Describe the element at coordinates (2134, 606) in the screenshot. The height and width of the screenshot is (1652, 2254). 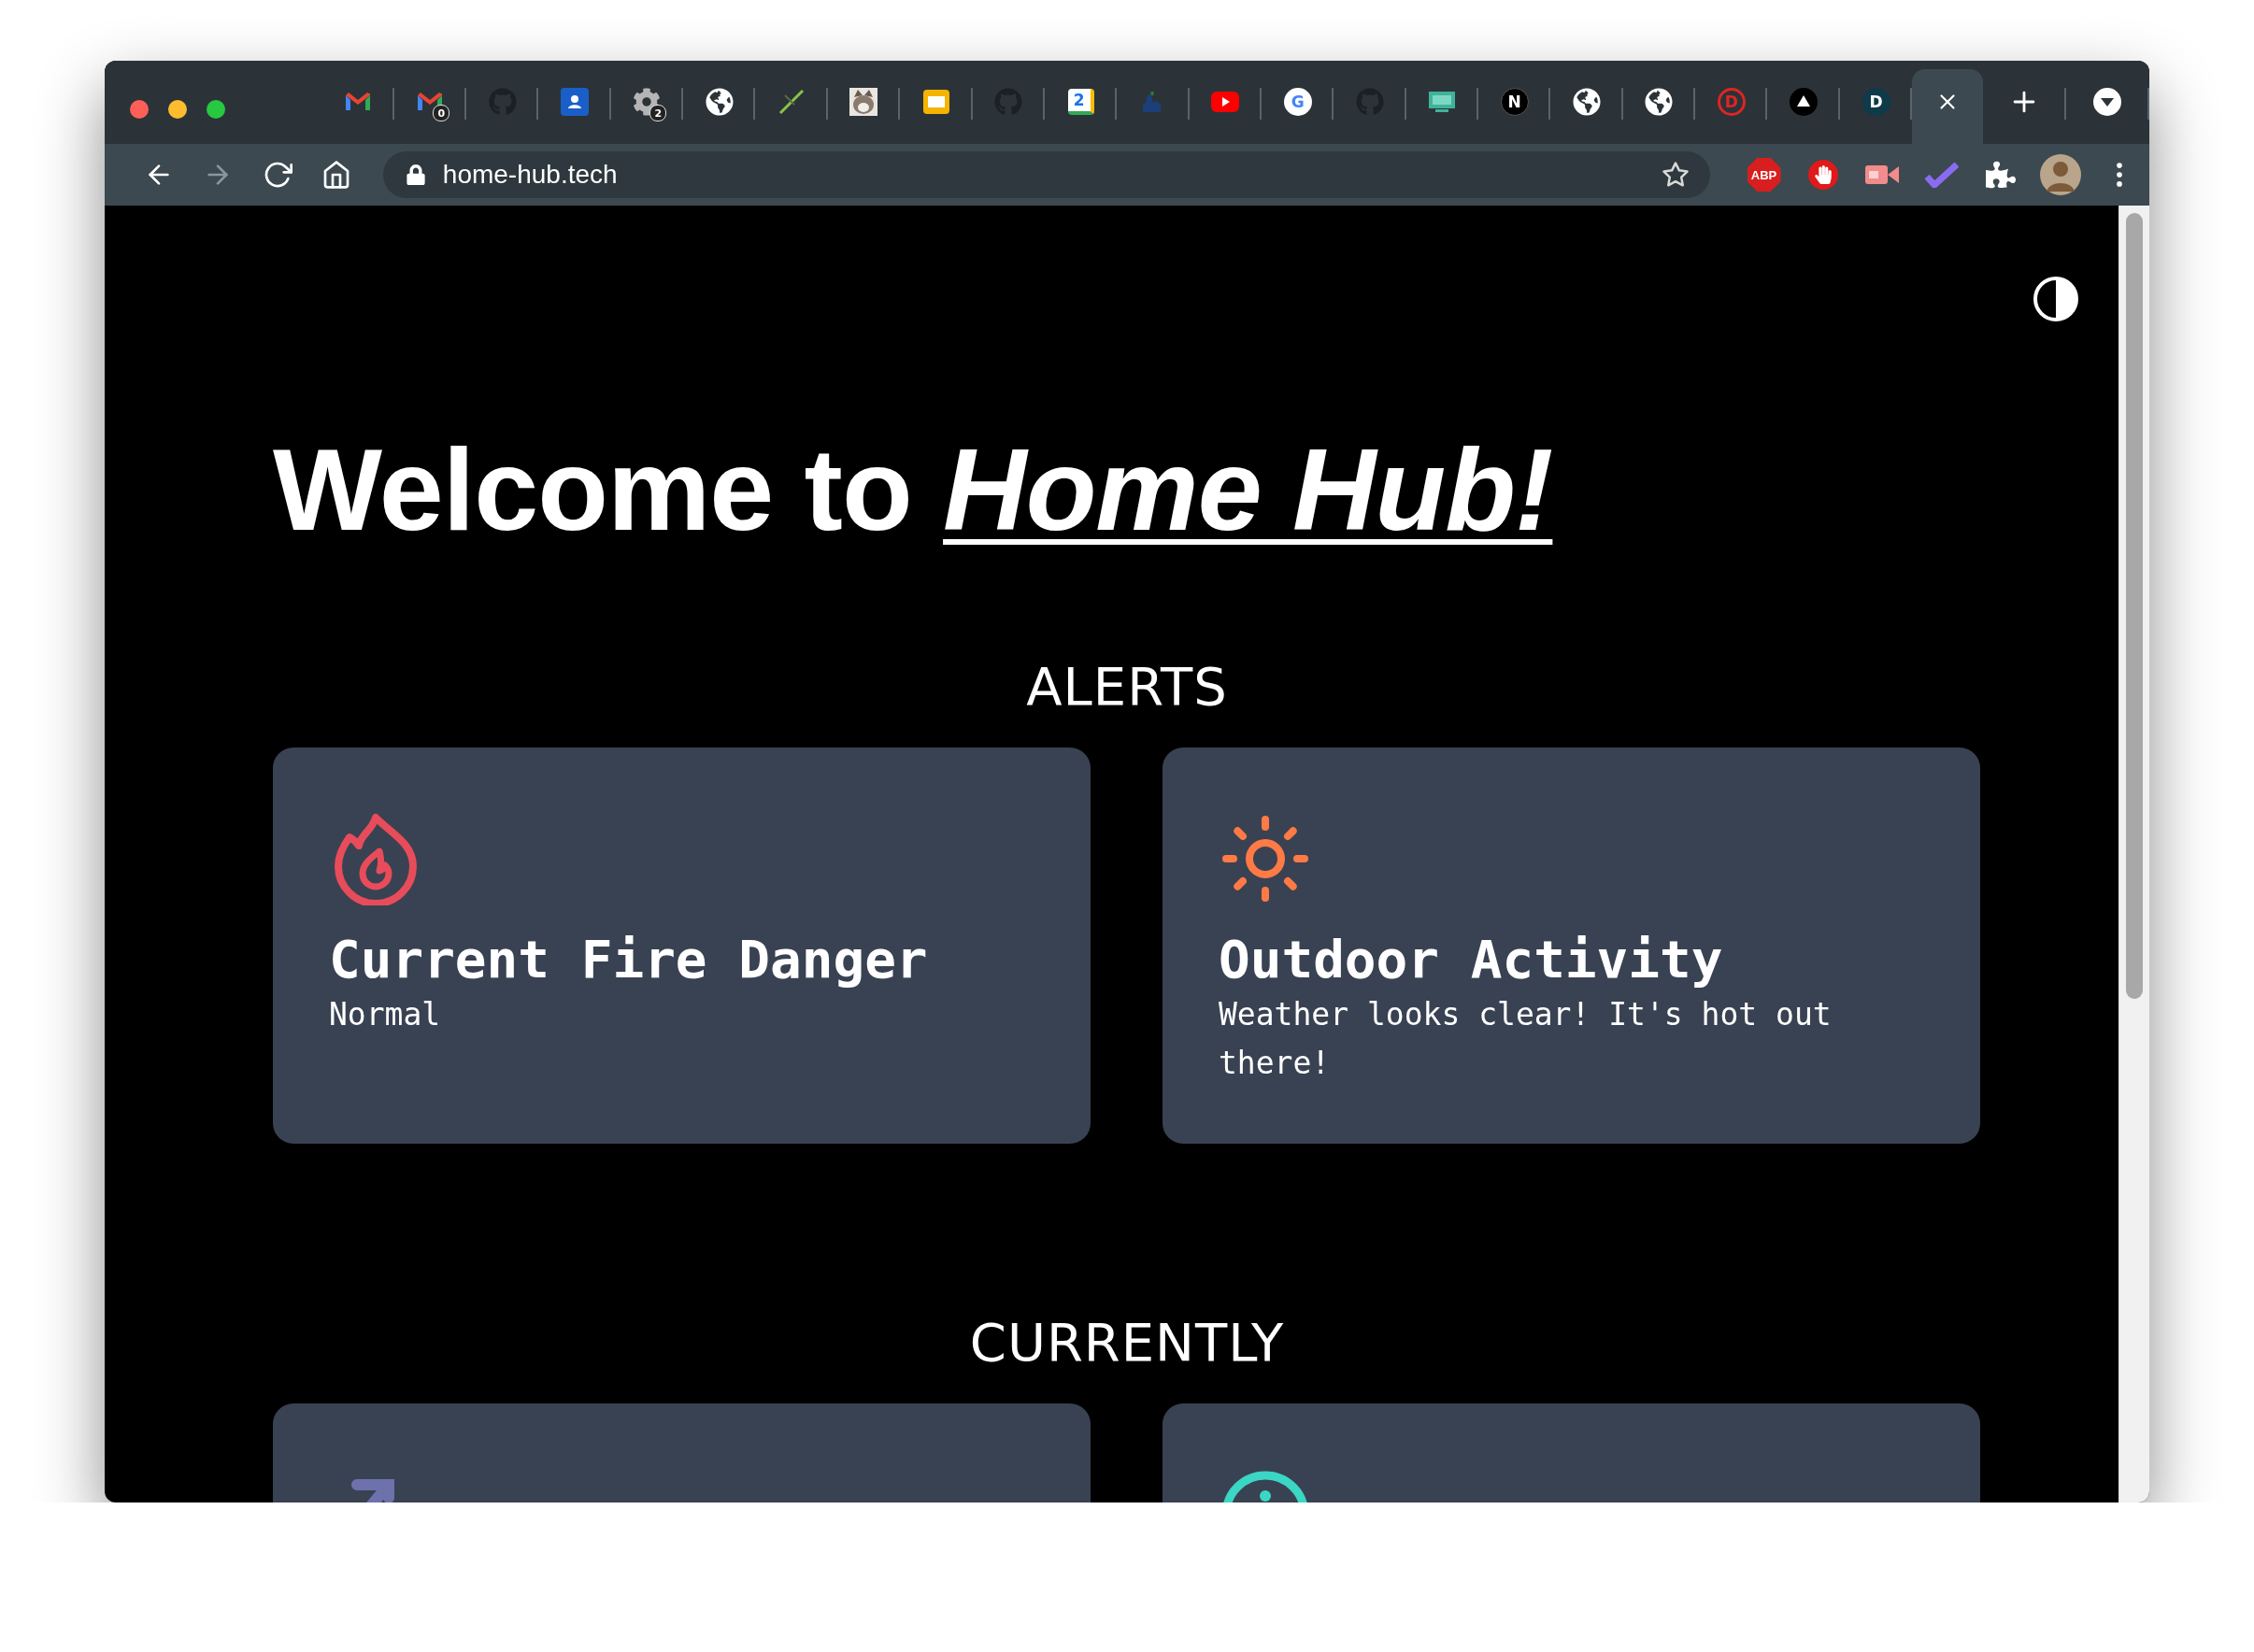
I see `scrollbar-thumb` at that location.